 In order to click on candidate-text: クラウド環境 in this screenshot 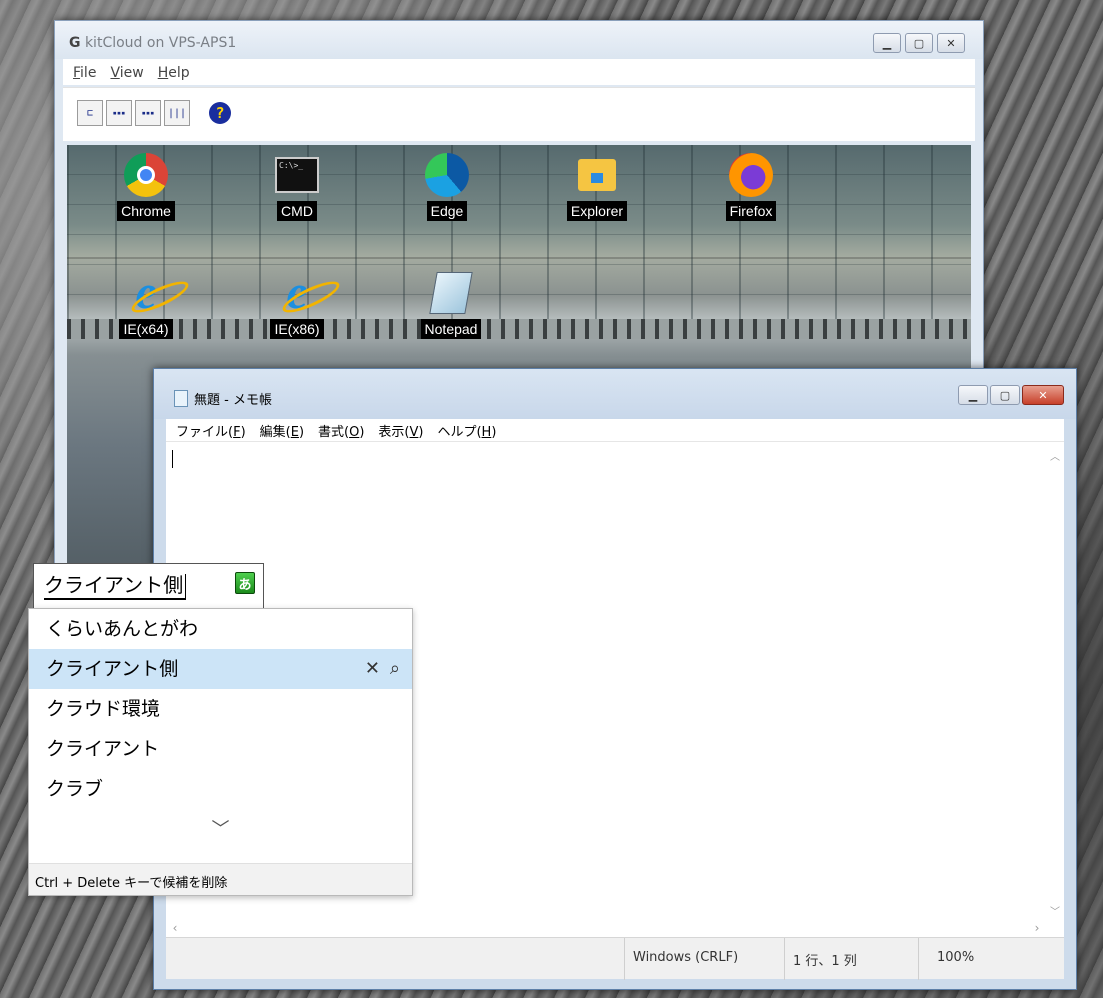, I will do `click(103, 709)`.